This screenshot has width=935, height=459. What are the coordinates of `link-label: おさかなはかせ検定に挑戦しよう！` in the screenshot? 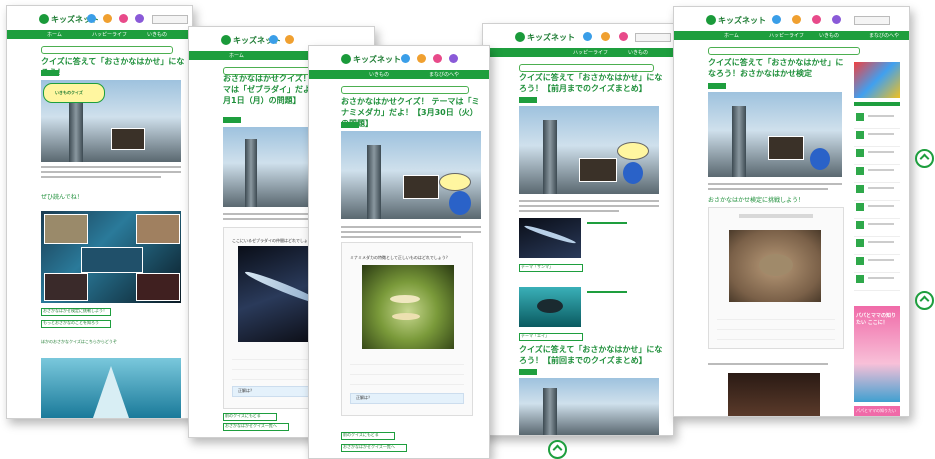 It's located at (75, 311).